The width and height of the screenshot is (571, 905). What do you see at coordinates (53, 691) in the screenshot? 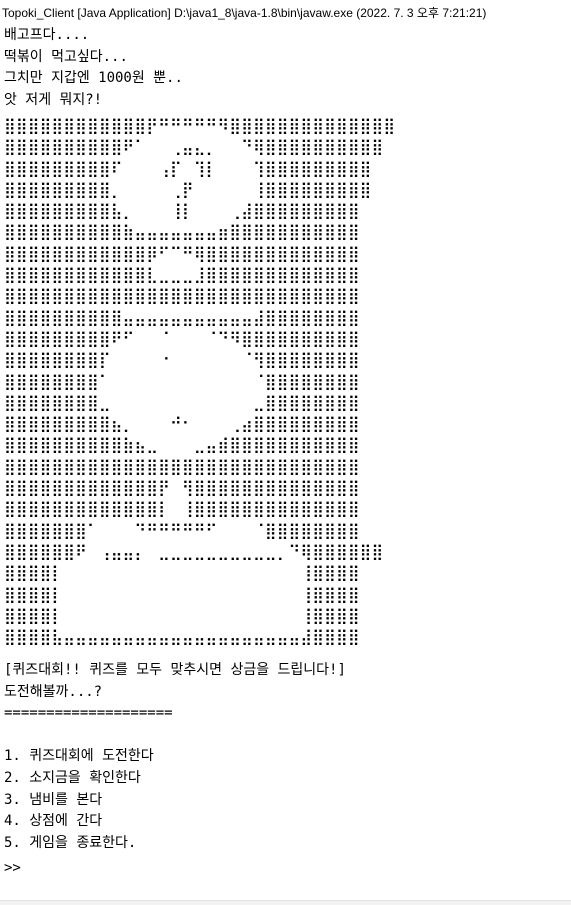
I see `challenge-question: 도전해볼까...?` at bounding box center [53, 691].